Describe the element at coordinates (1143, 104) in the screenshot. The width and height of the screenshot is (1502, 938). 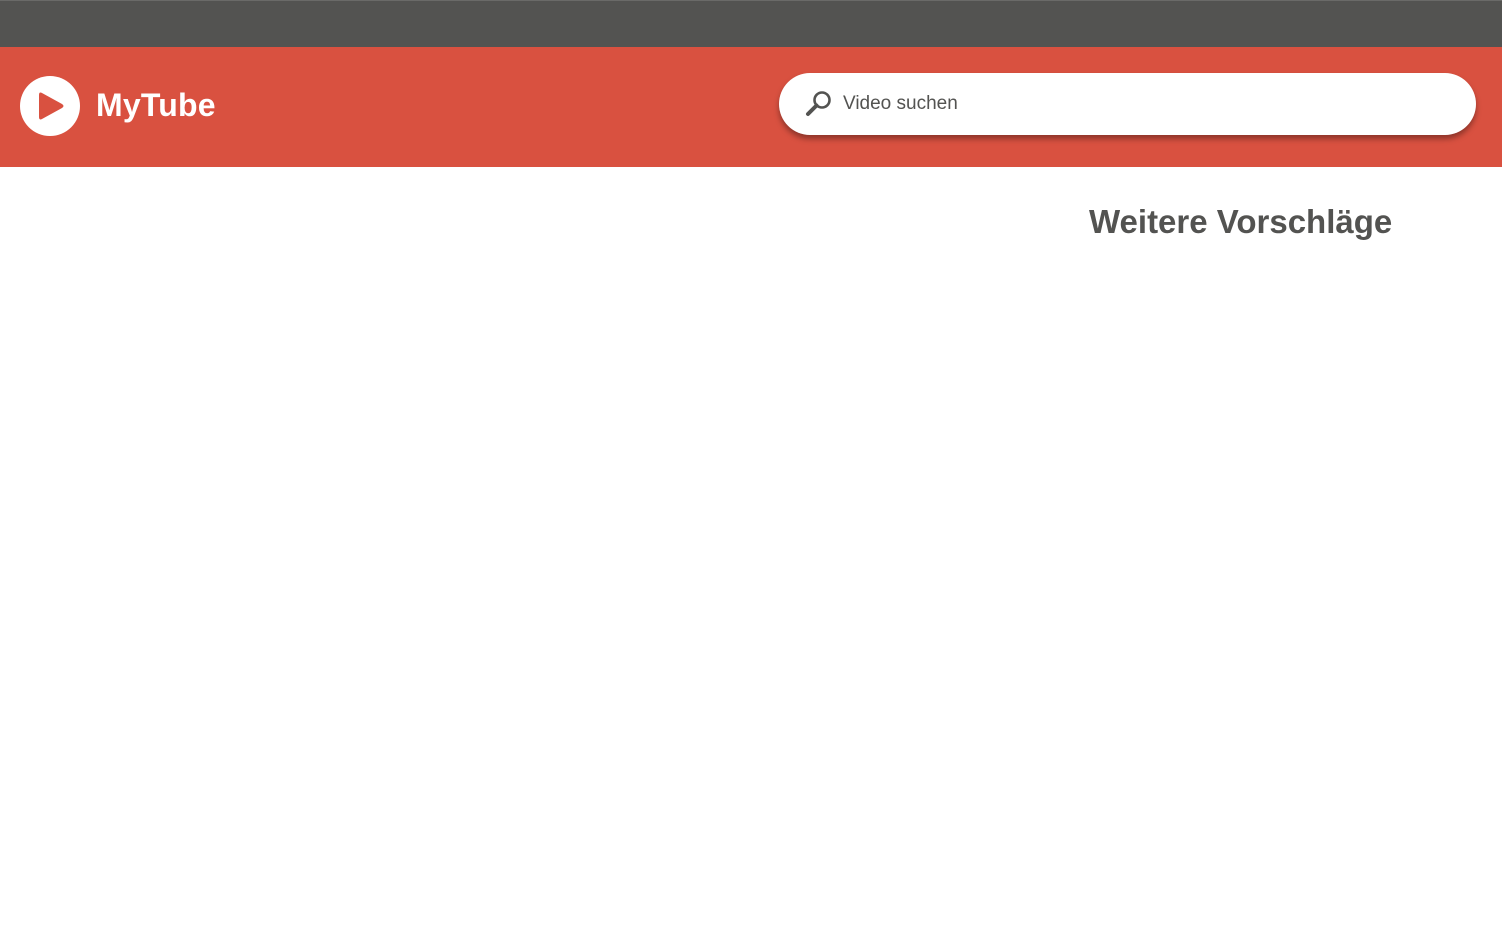
I see `search-input` at that location.